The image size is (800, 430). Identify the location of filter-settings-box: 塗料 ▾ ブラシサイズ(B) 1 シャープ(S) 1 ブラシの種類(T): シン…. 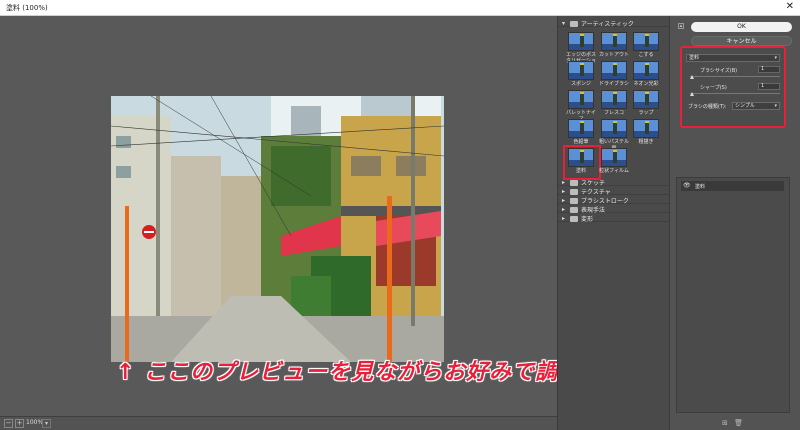
(733, 87).